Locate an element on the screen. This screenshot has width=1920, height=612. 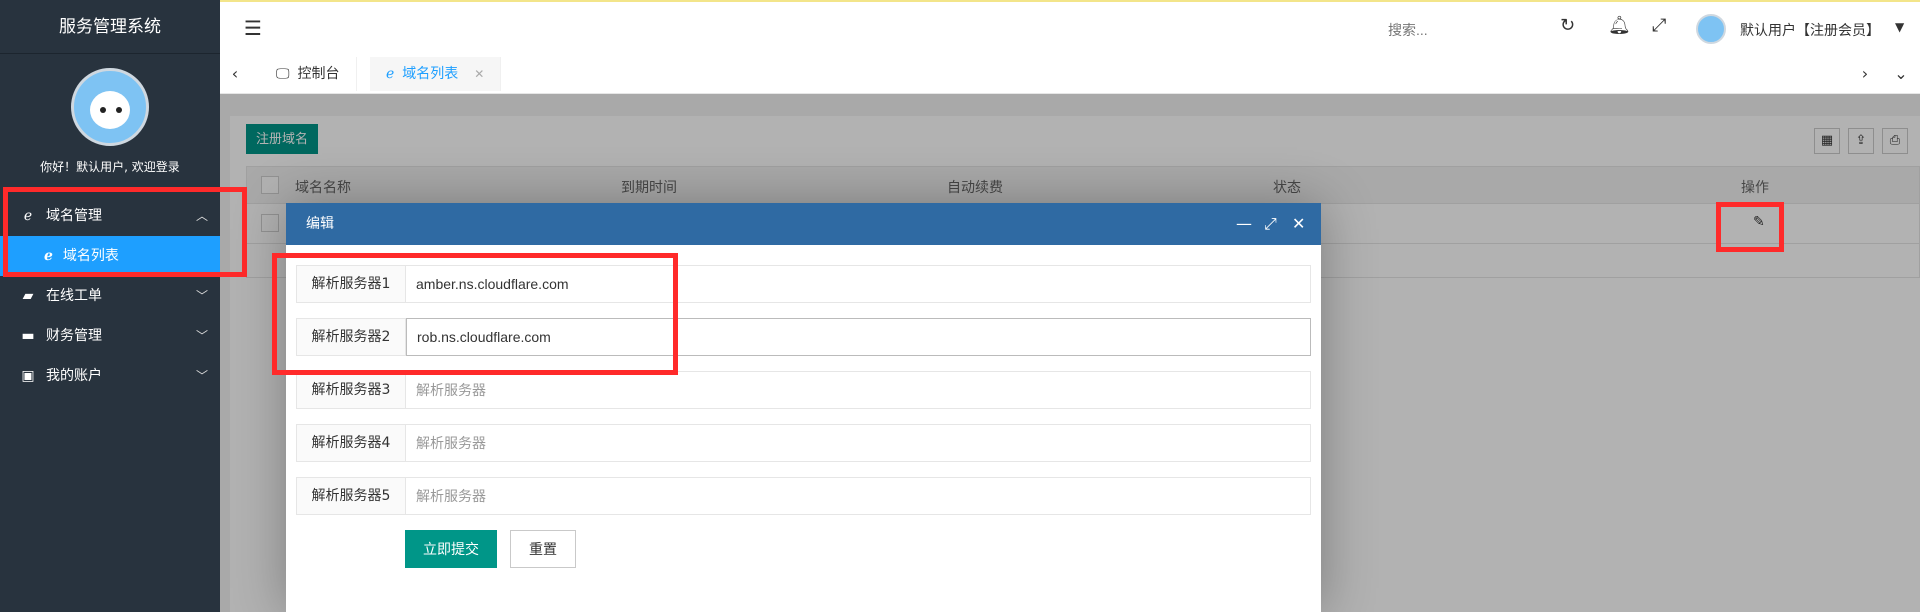
monitor-icon: 🖵 is located at coordinates (283, 74).